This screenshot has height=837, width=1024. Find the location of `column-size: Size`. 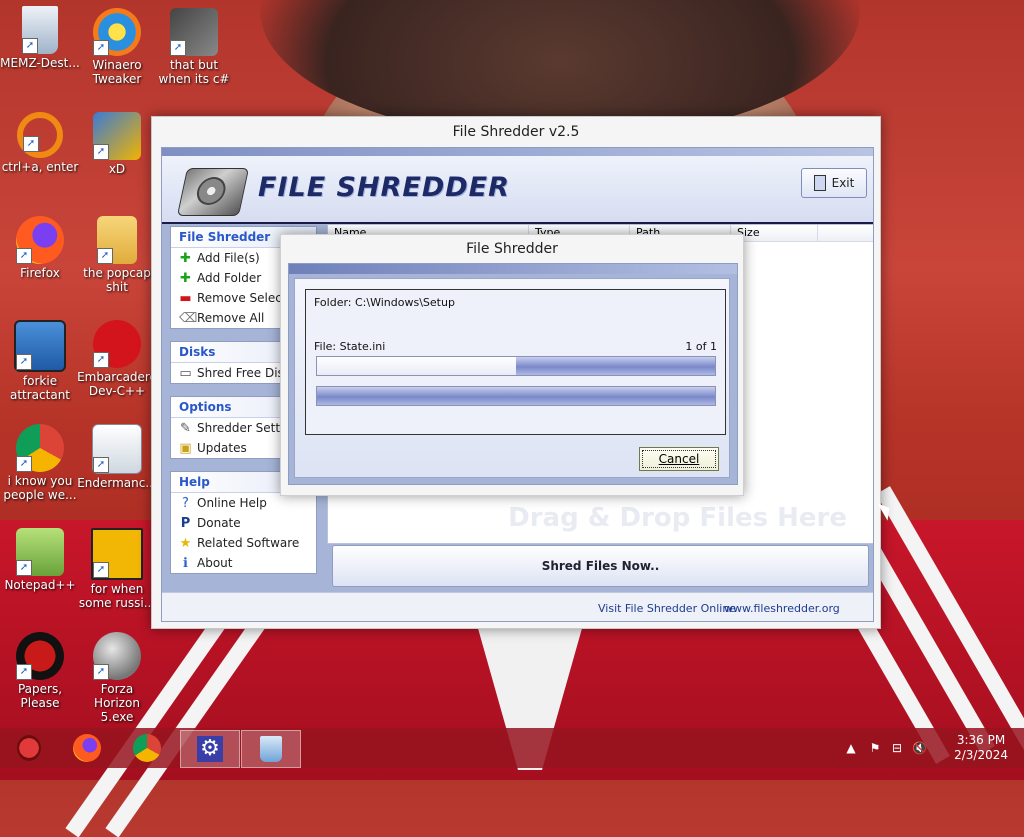

column-size: Size is located at coordinates (774, 233).